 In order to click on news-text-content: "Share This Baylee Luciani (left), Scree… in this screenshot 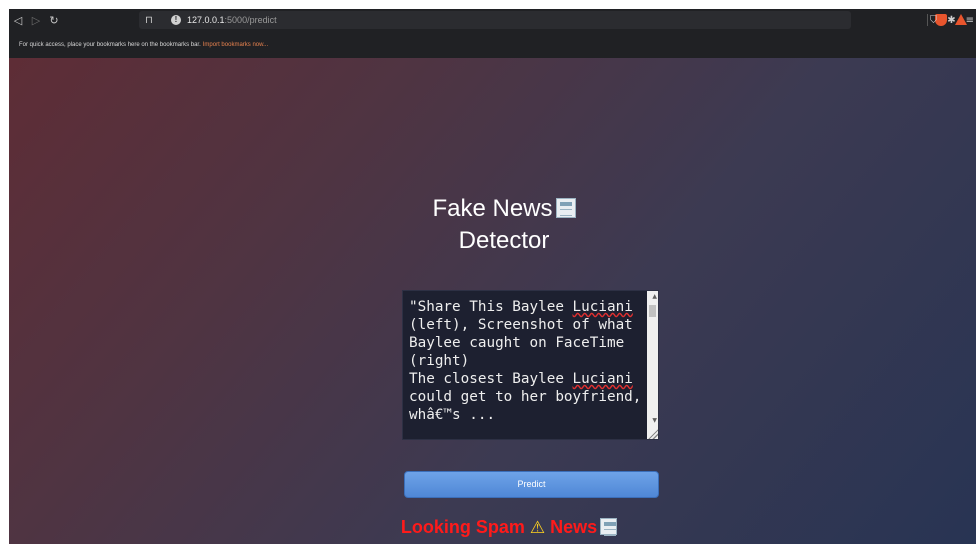, I will do `click(527, 361)`.